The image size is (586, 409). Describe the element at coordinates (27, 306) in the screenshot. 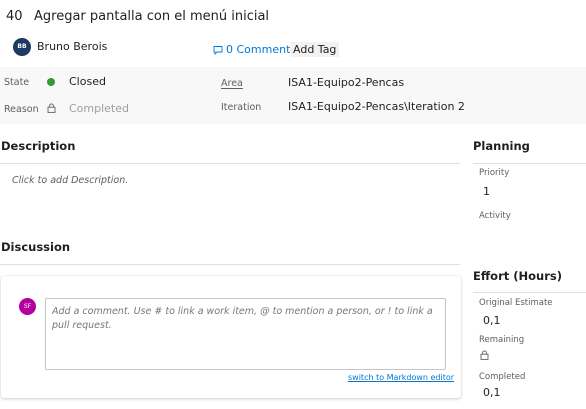

I see `current-user-avatar: SF` at that location.